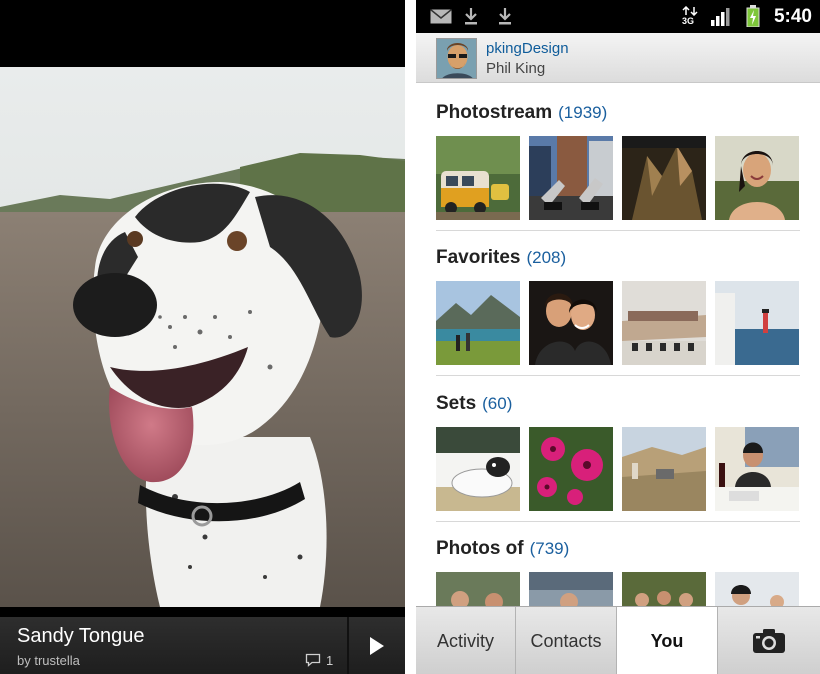 Image resolution: width=820 pixels, height=674 pixels. I want to click on photo-author: by trustella, so click(48, 660).